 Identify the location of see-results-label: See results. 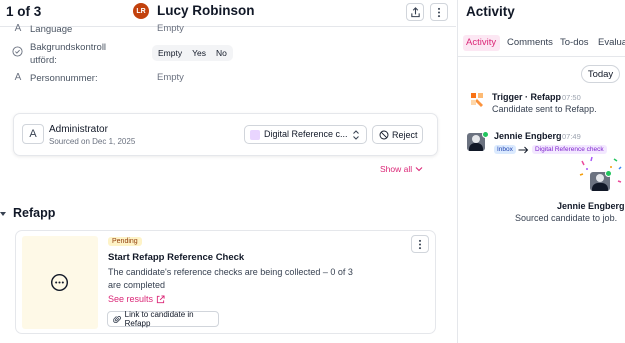
(131, 299).